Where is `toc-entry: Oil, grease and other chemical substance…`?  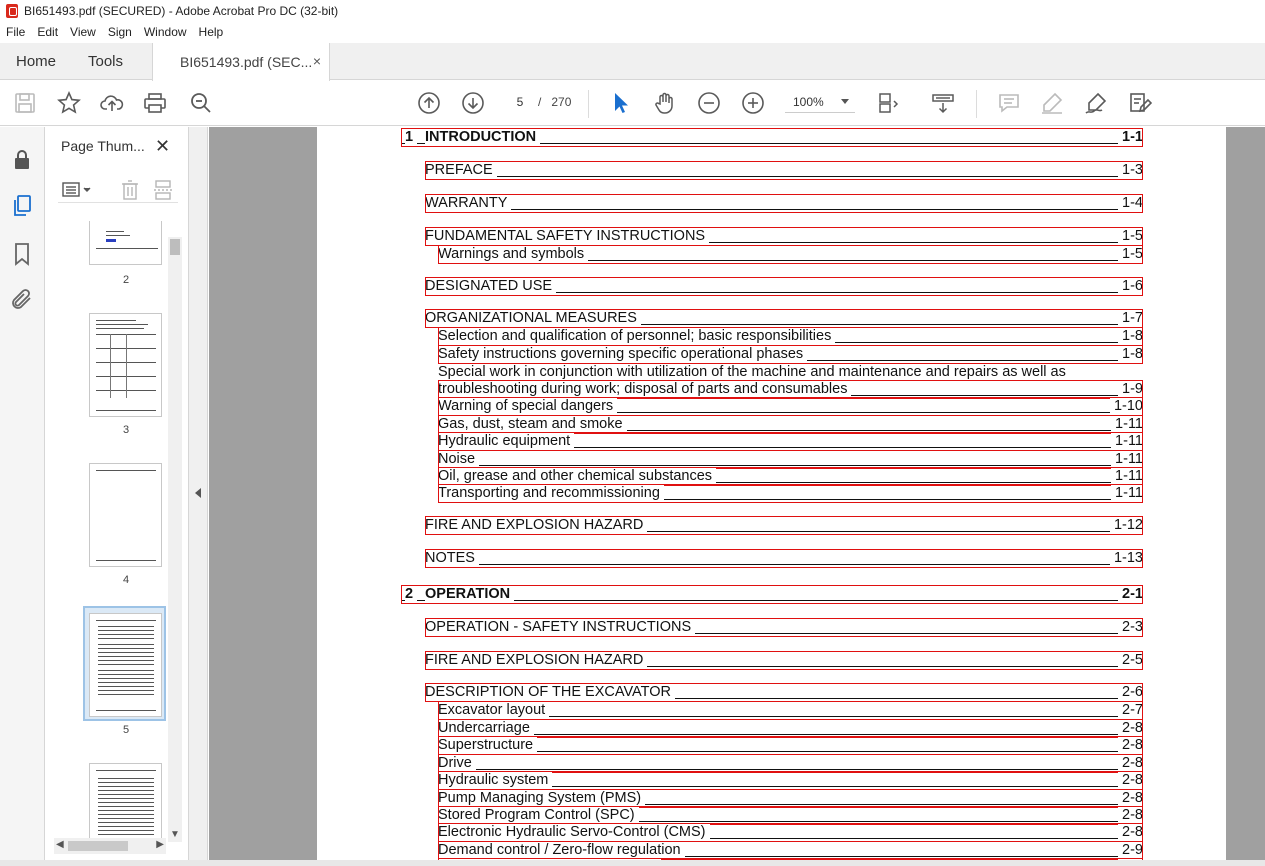 toc-entry: Oil, grease and other chemical substance… is located at coordinates (790, 476).